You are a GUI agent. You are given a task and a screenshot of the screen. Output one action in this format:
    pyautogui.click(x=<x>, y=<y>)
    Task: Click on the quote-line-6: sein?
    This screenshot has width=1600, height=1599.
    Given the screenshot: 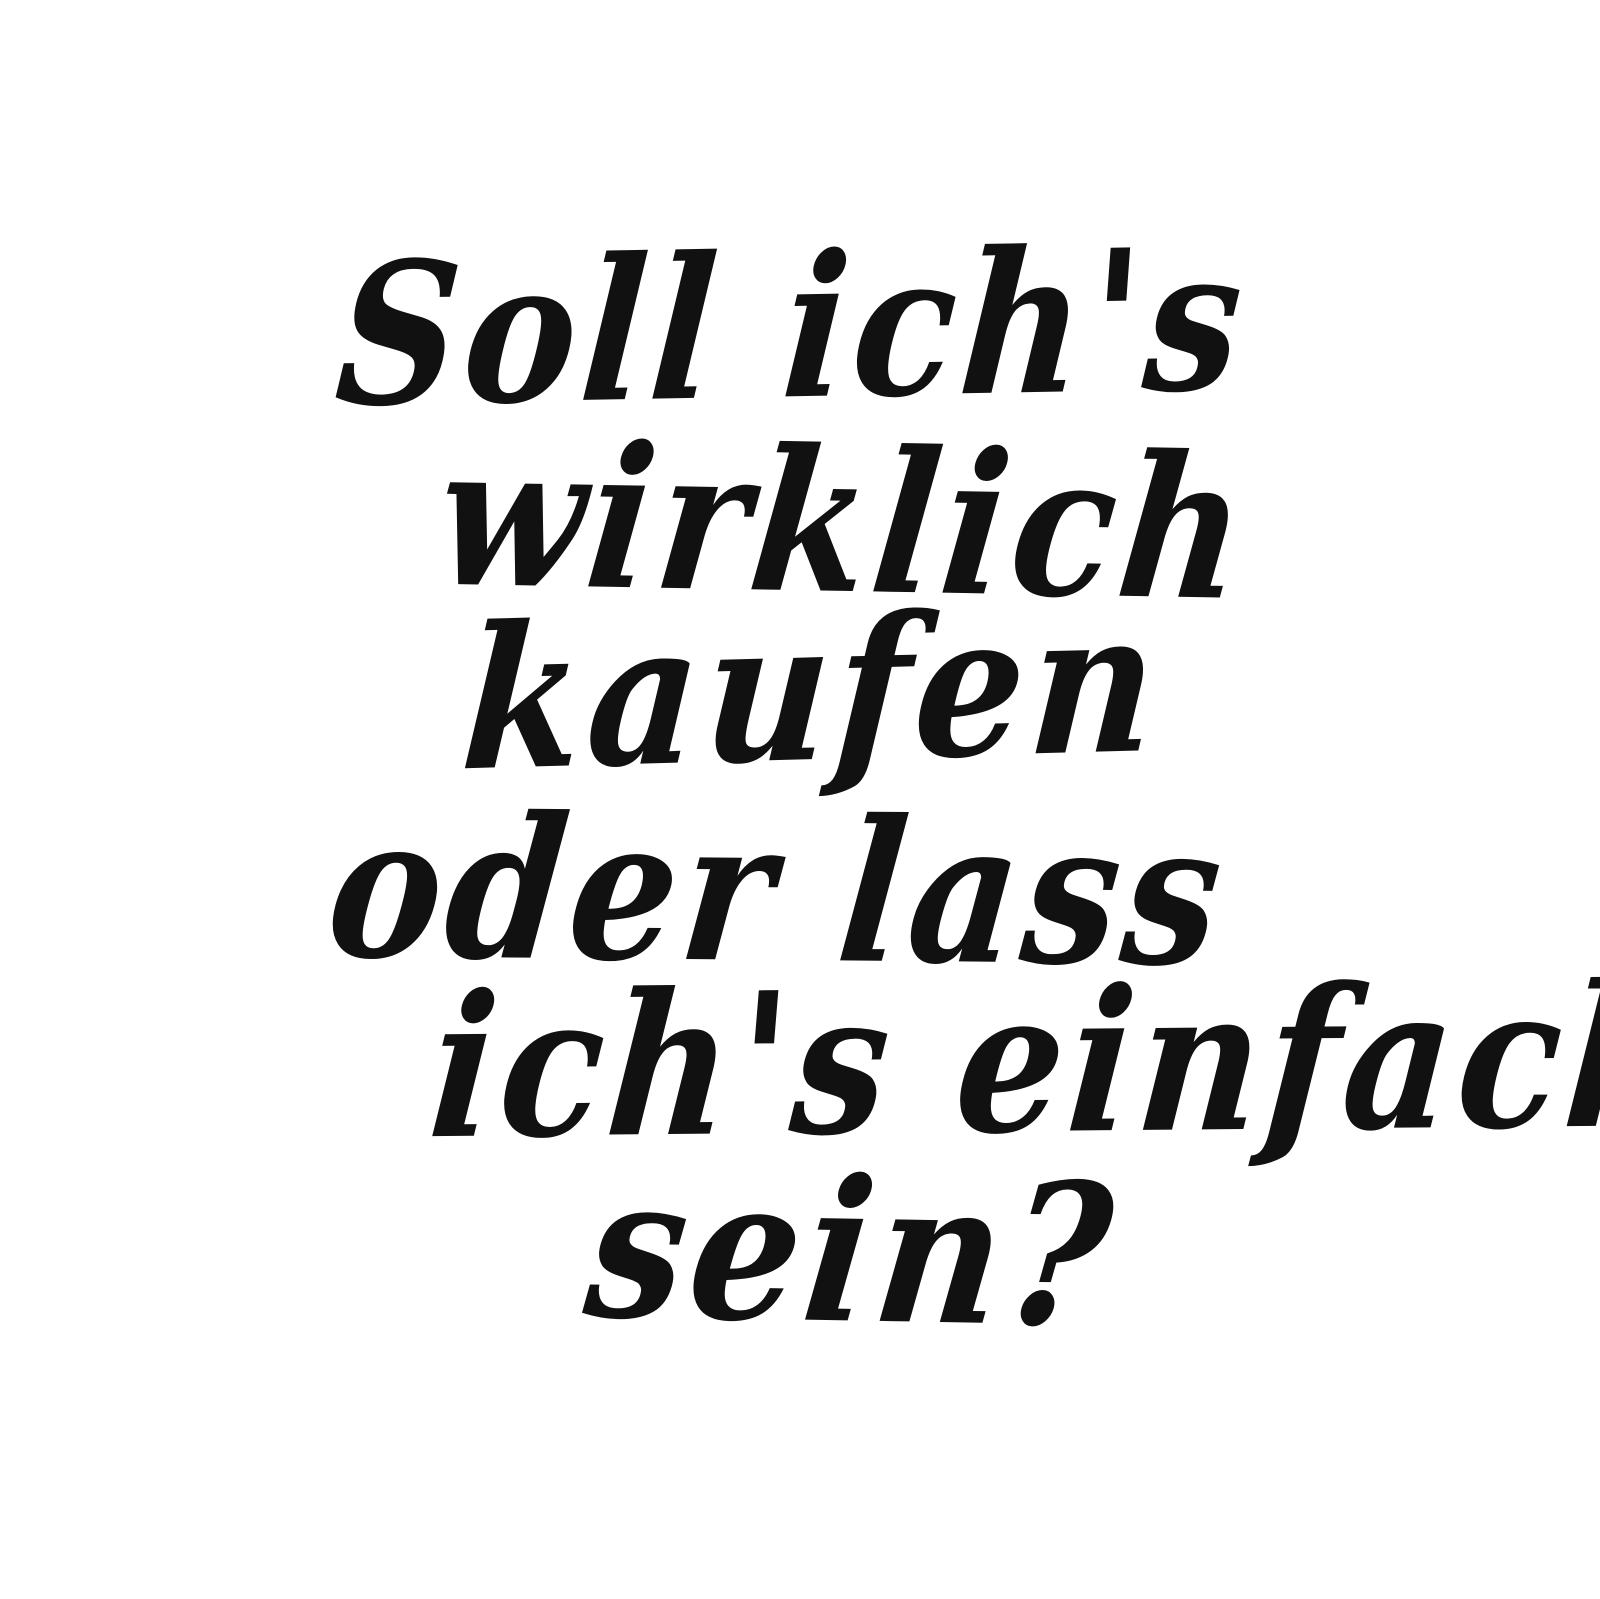 What is the action you would take?
    pyautogui.click(x=852, y=1252)
    